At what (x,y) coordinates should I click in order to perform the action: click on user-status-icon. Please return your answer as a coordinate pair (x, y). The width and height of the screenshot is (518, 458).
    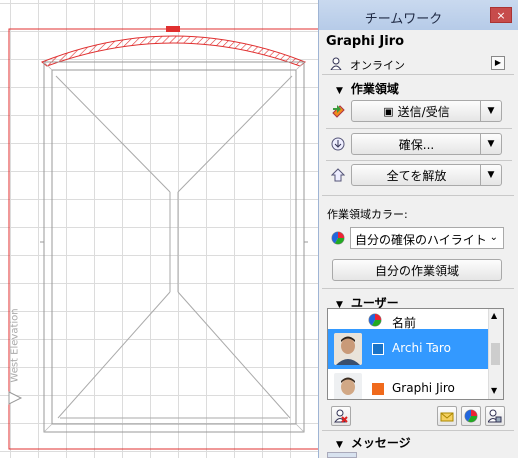
    Looking at the image, I should click on (336, 63).